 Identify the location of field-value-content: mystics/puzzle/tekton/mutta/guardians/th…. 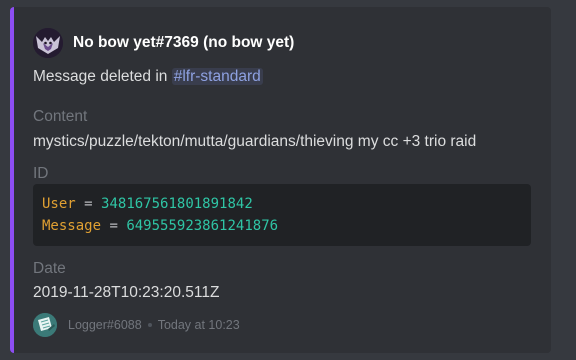
(255, 141).